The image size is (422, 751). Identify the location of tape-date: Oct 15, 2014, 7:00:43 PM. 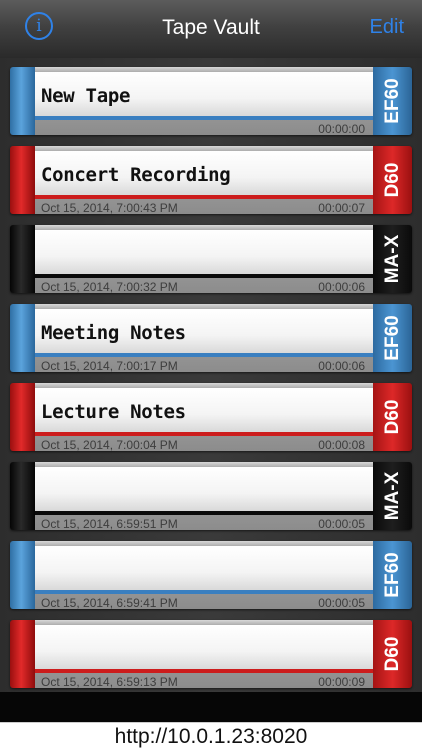
(109, 207).